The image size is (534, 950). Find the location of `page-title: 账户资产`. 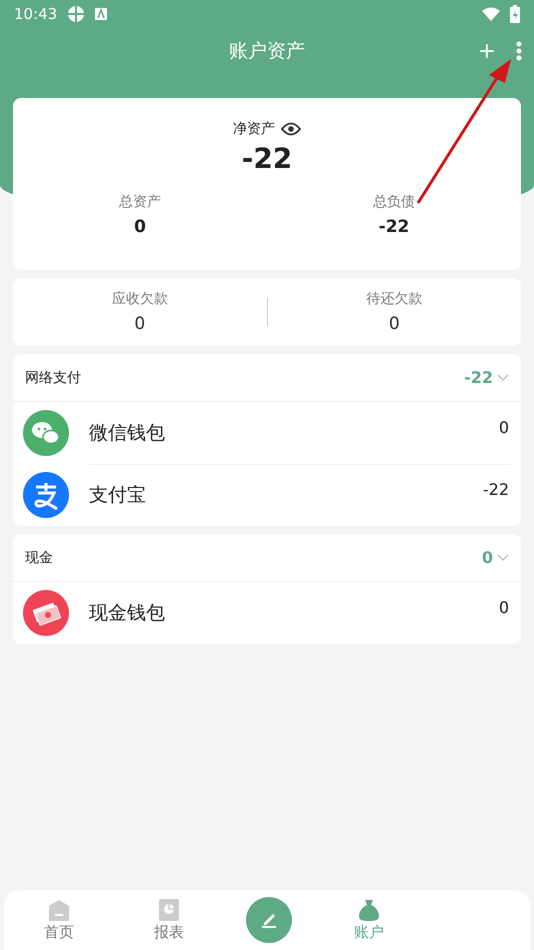

page-title: 账户资产 is located at coordinates (267, 51).